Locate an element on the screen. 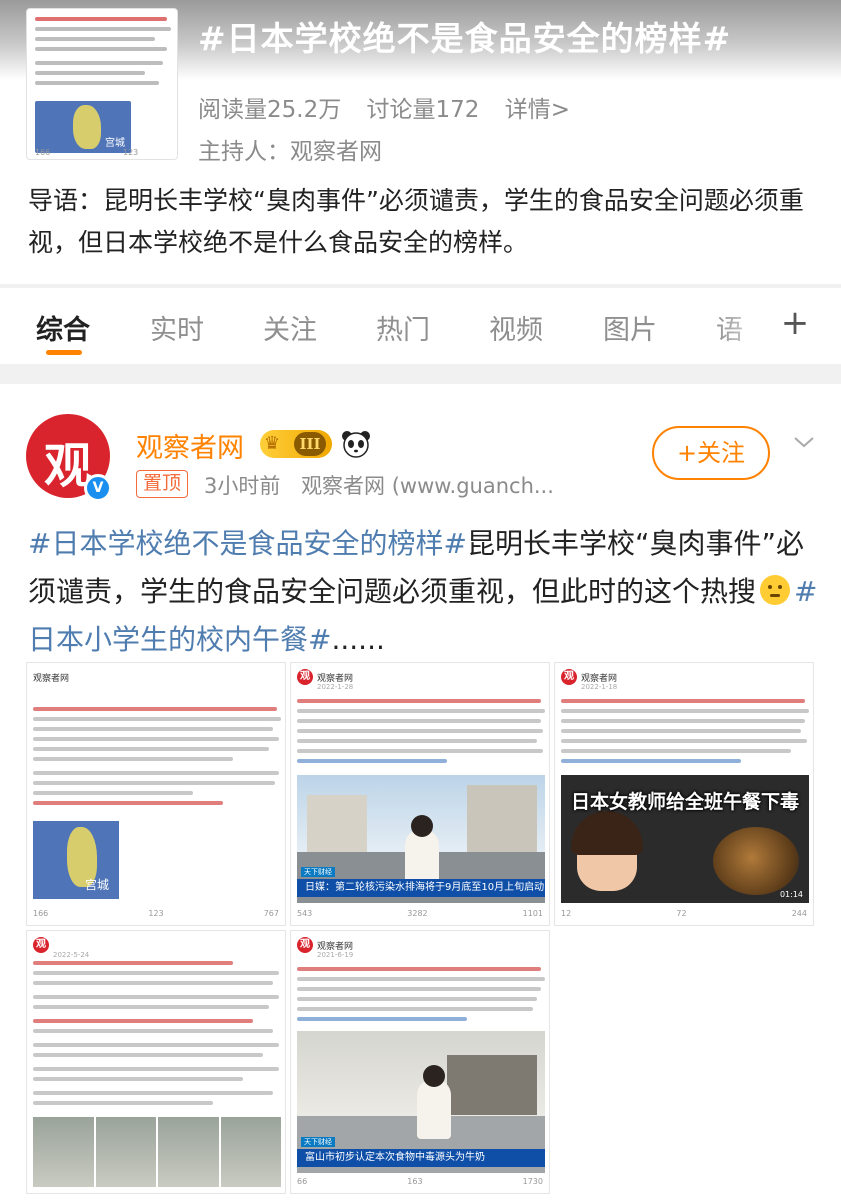 The image size is (841, 1200). mini-likes: 543 is located at coordinates (305, 913).